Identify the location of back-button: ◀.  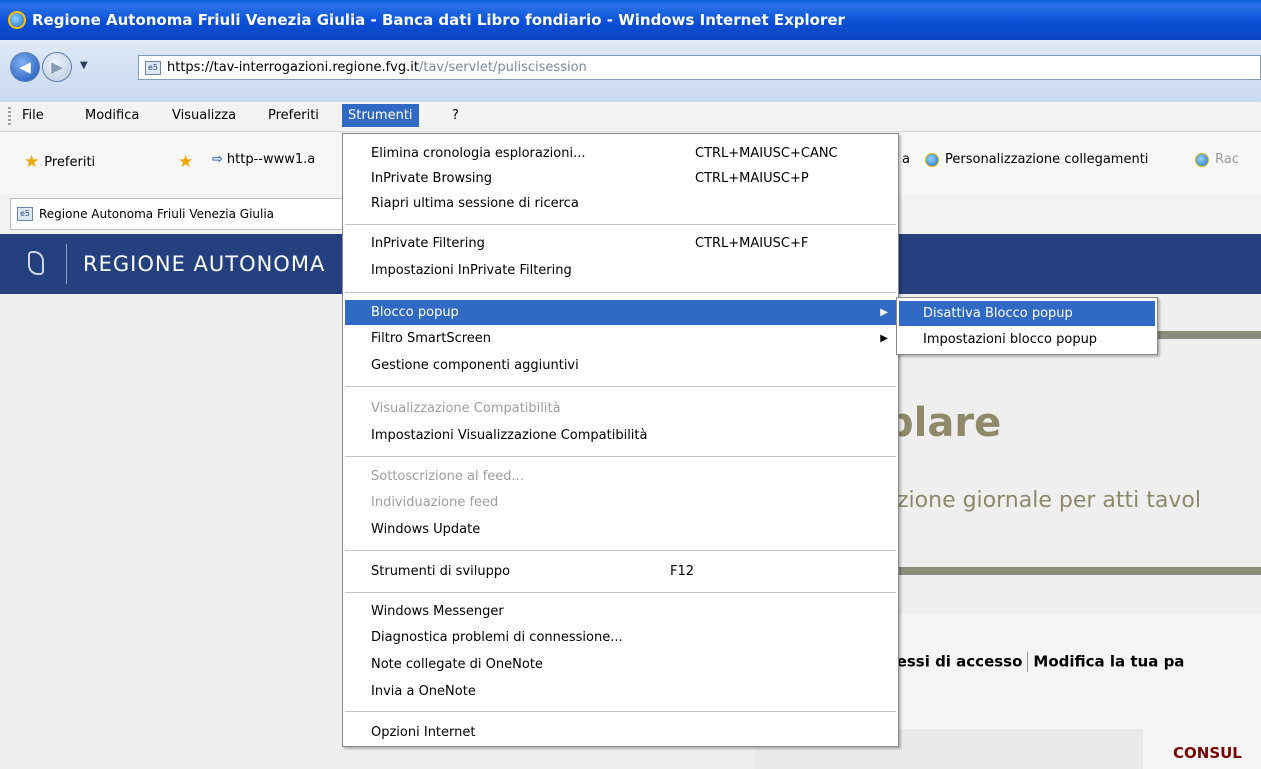
(25, 67).